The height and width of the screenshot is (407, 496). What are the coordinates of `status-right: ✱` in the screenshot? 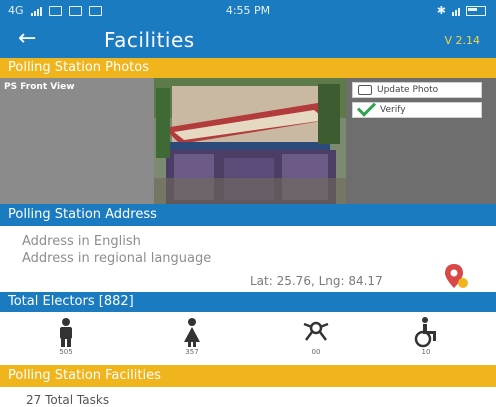 It's located at (461, 10).